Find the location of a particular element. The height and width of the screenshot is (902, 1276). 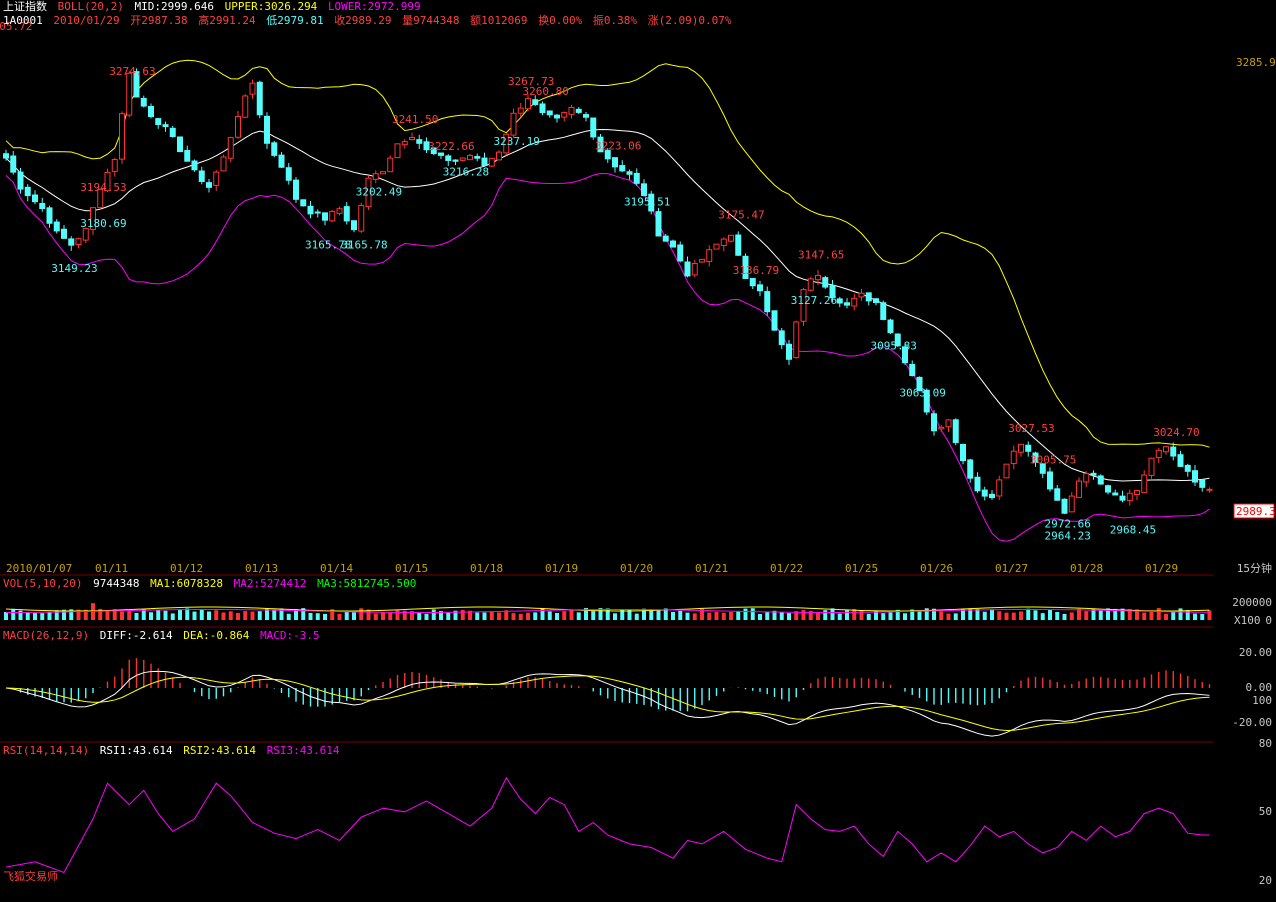

vol-label: VOL(5,10,20) is located at coordinates (42, 583).